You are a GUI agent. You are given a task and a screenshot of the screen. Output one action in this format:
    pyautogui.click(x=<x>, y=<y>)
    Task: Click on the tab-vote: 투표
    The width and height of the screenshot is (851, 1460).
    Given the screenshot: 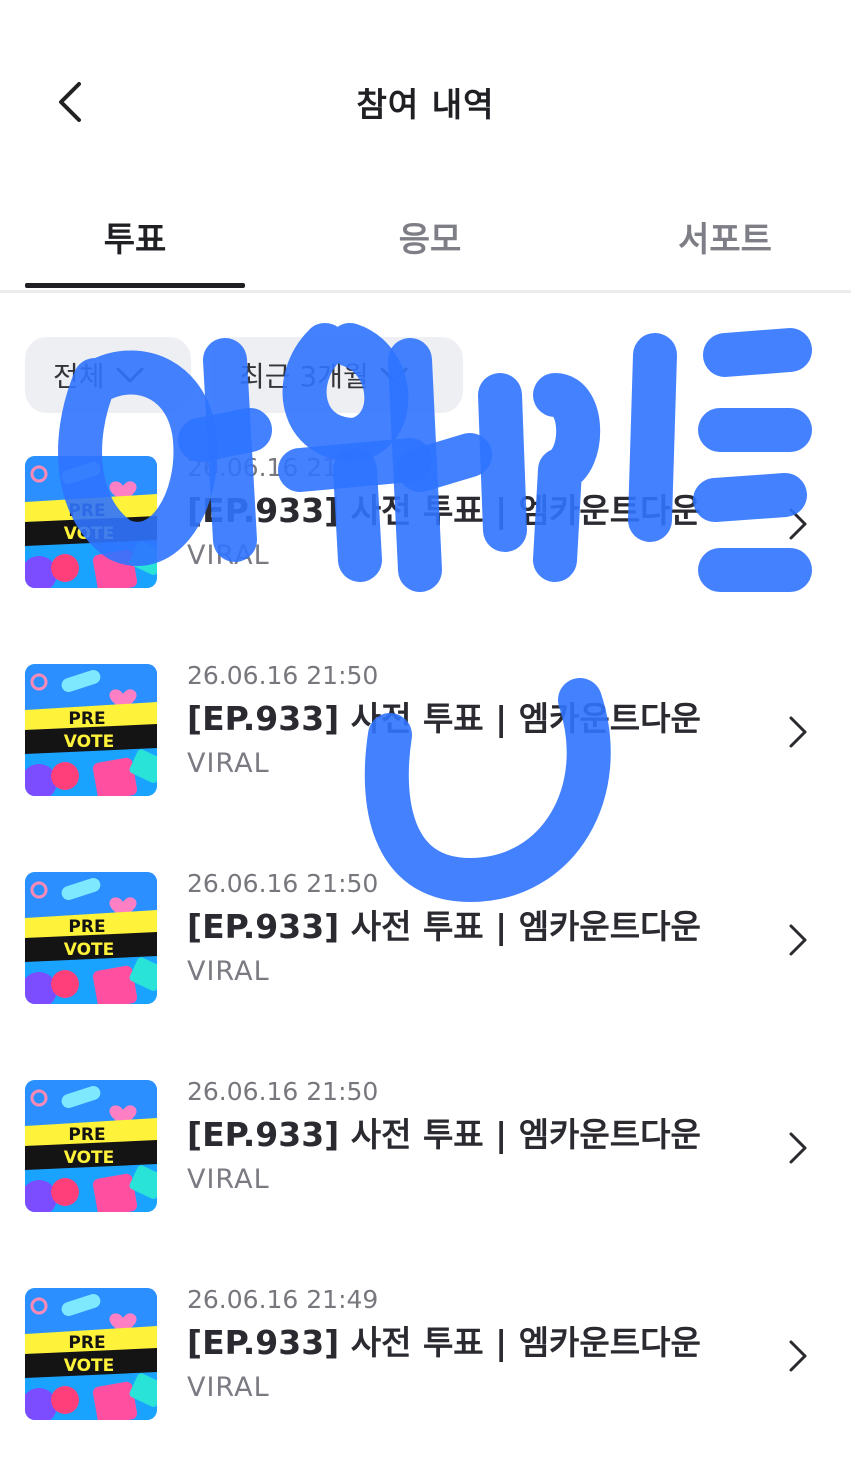 What is the action you would take?
    pyautogui.click(x=135, y=236)
    